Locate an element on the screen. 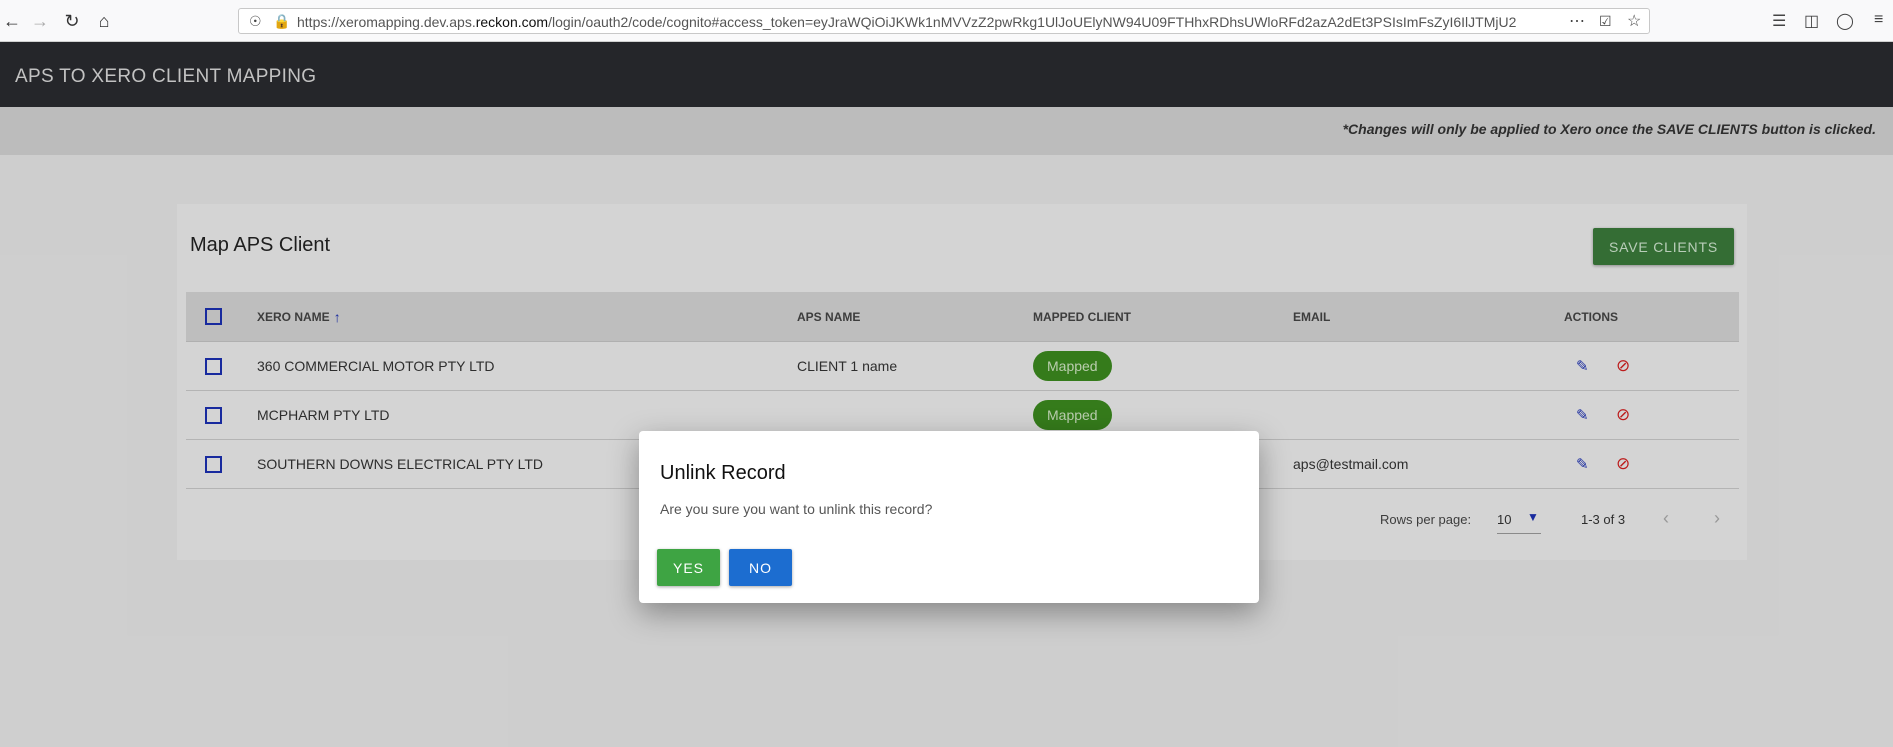 This screenshot has height=747, width=1893. dialog-title: Unlink Record is located at coordinates (723, 473).